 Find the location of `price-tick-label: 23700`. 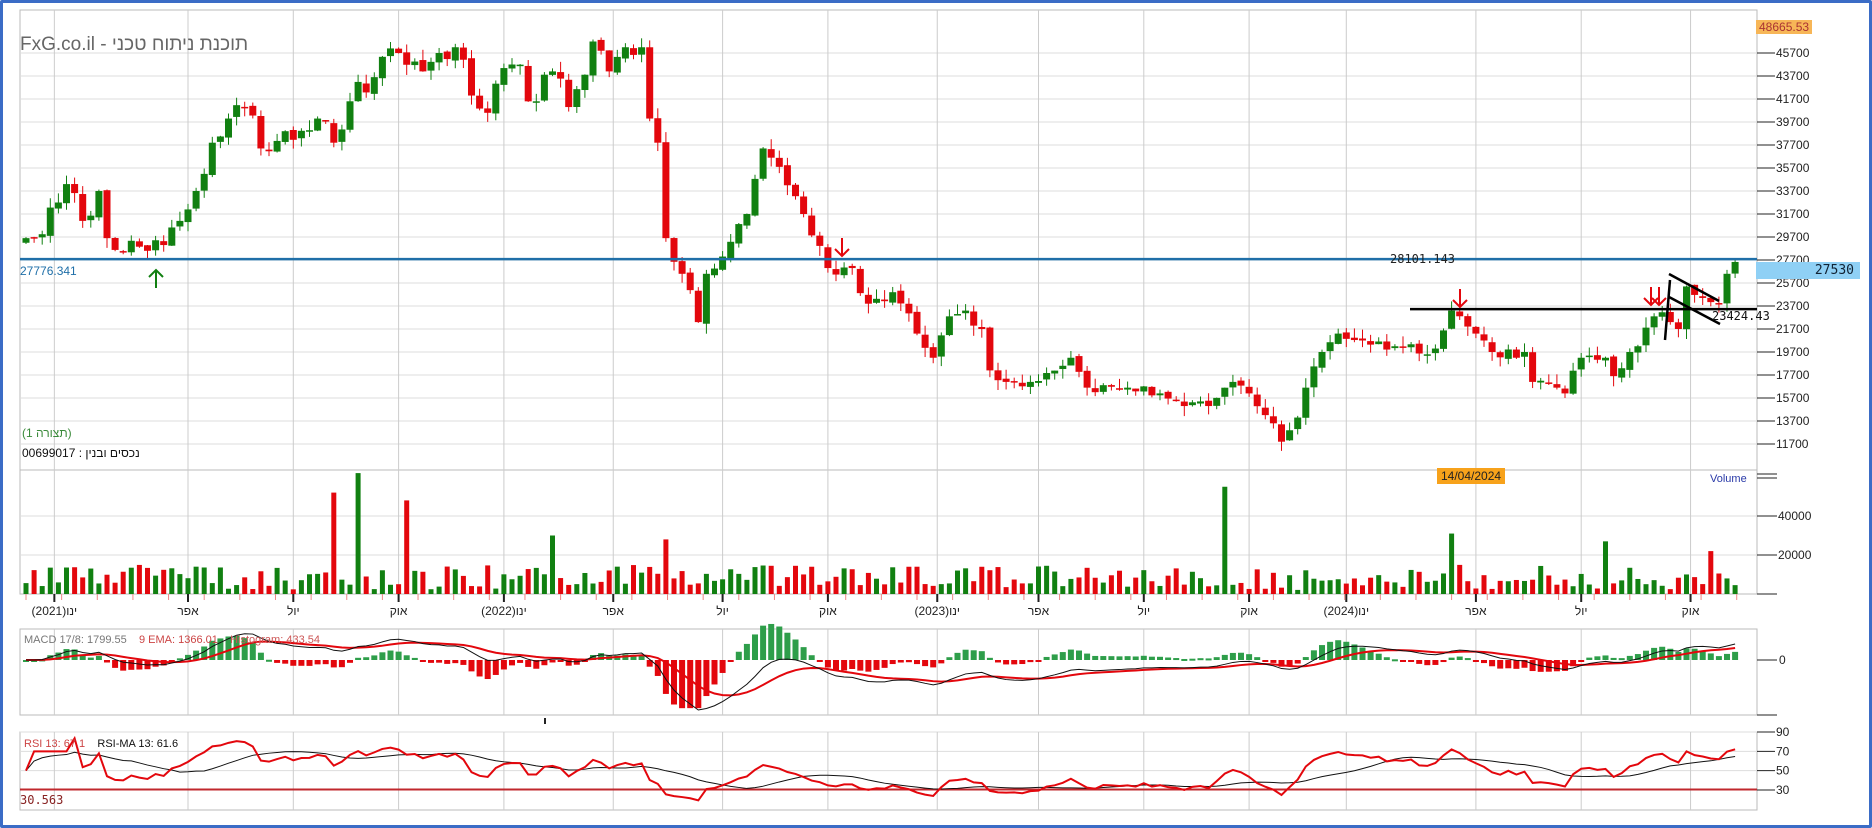

price-tick-label: 23700 is located at coordinates (1793, 306).